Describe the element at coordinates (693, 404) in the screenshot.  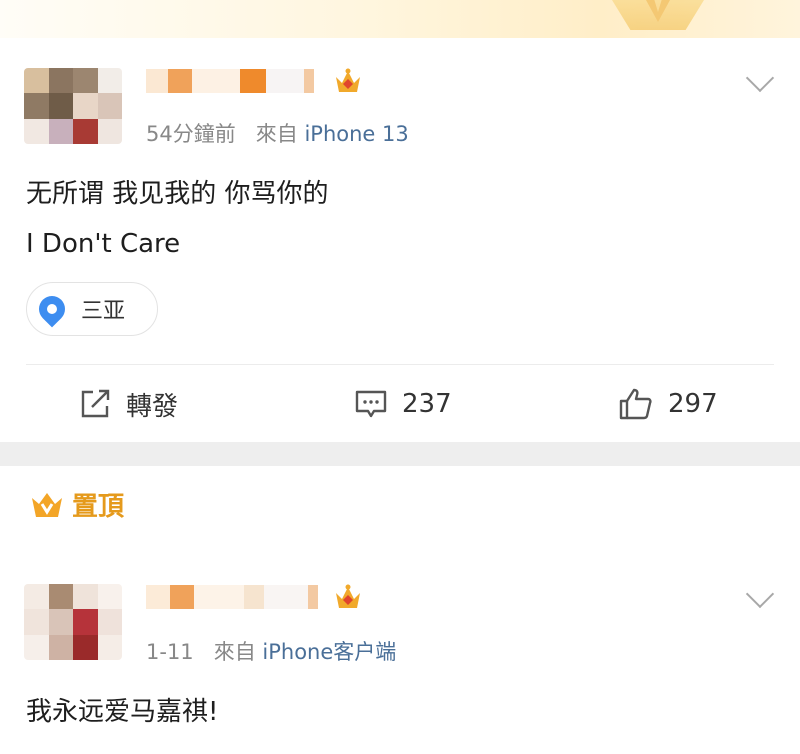
I see `like-count: 297` at that location.